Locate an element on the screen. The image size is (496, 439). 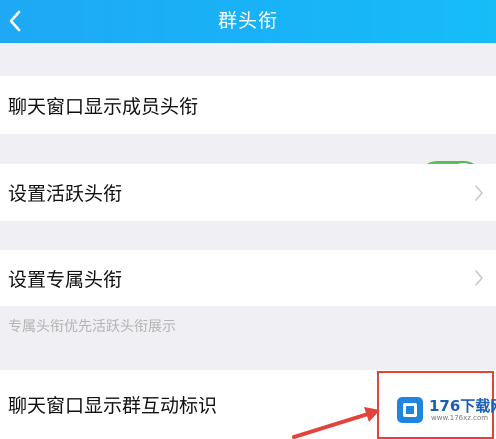
red-arrow-icon is located at coordinates (336, 423).